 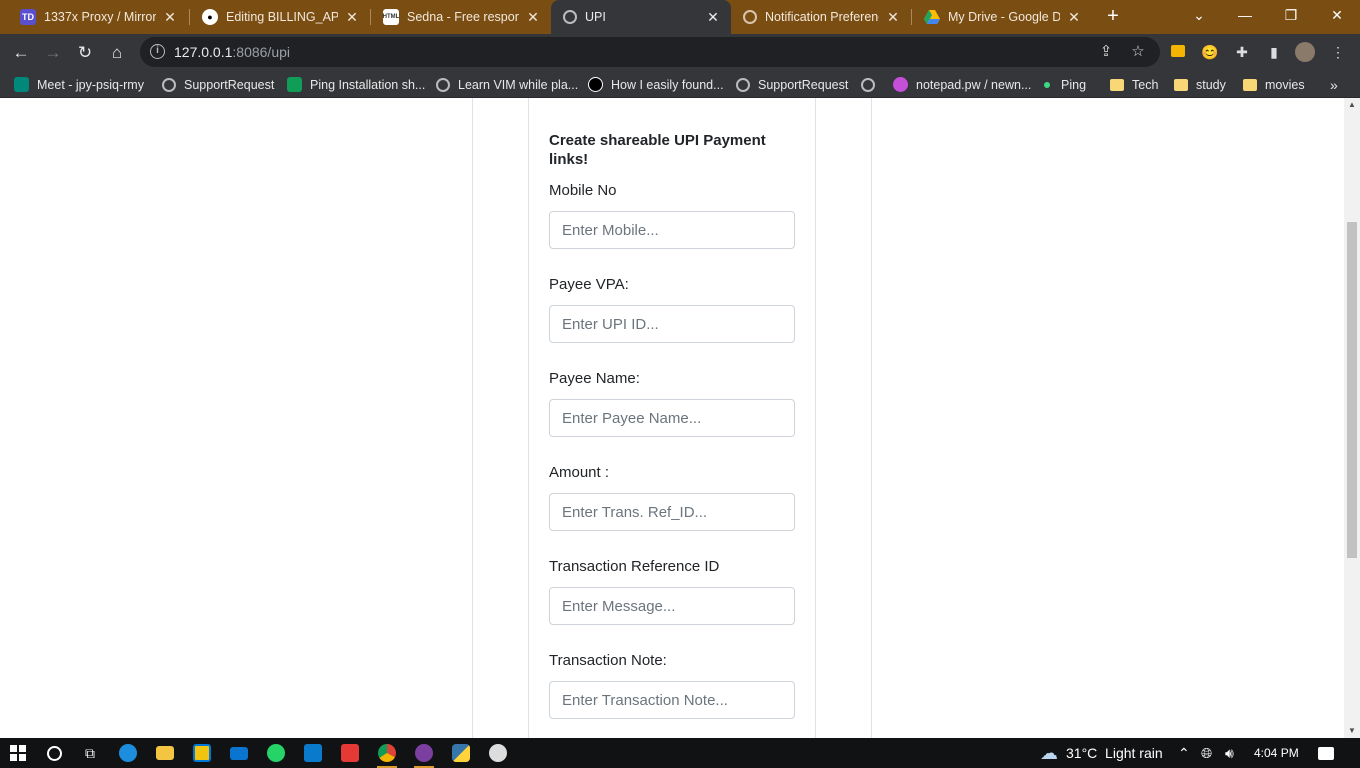 What do you see at coordinates (595, 84) in the screenshot?
I see `medium-icon` at bounding box center [595, 84].